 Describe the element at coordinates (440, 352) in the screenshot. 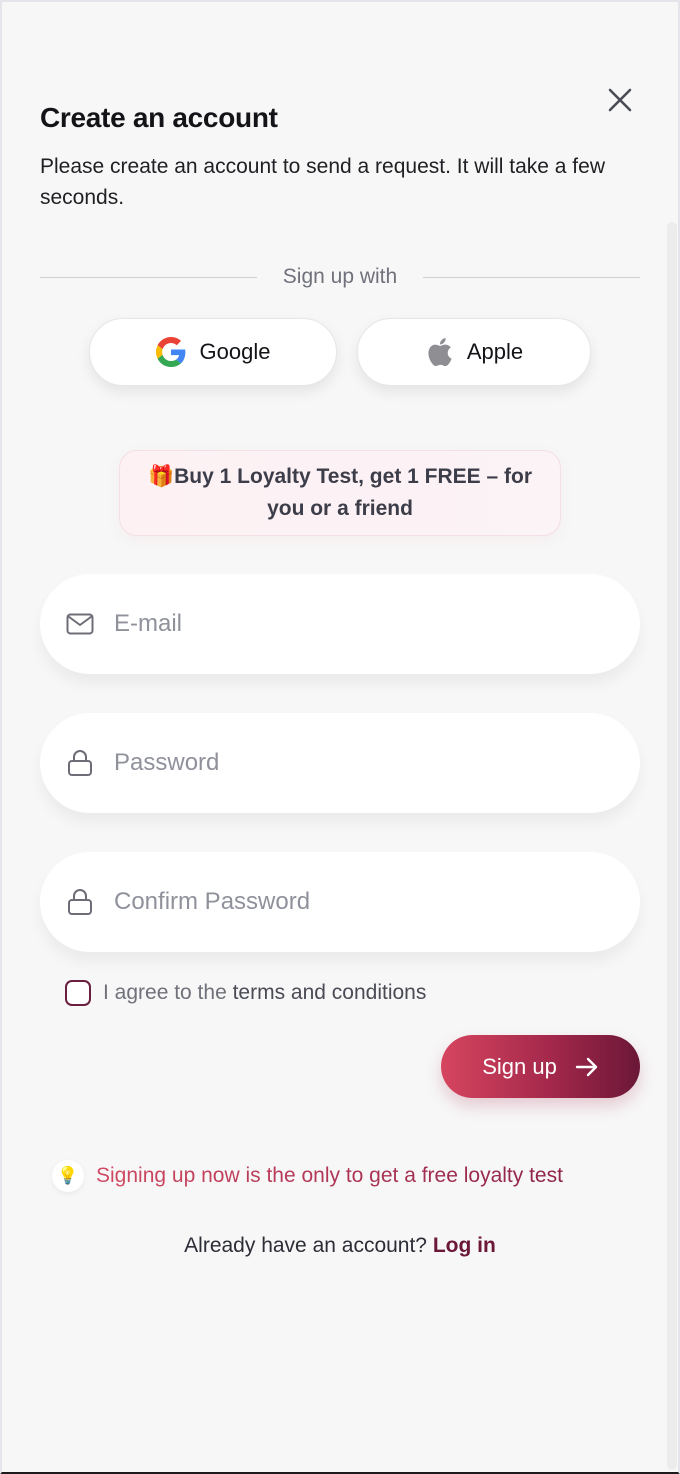

I see `apple-icon` at that location.